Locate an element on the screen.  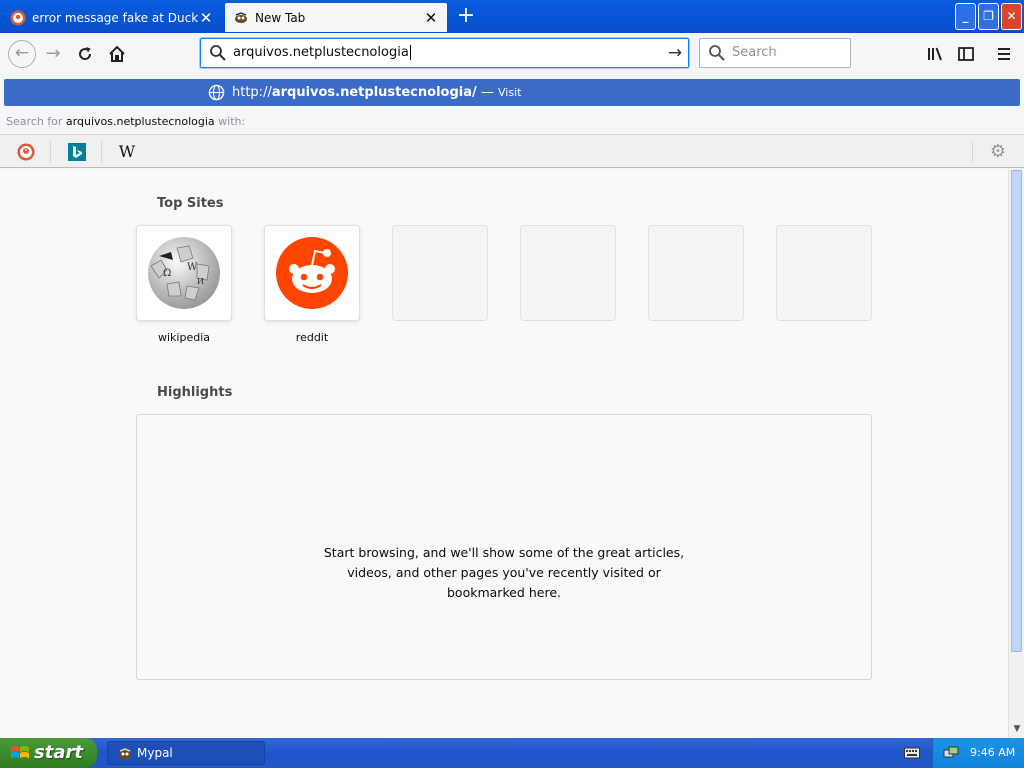
visit-url-domain: arquivos.netplustecnologia/ is located at coordinates (374, 92).